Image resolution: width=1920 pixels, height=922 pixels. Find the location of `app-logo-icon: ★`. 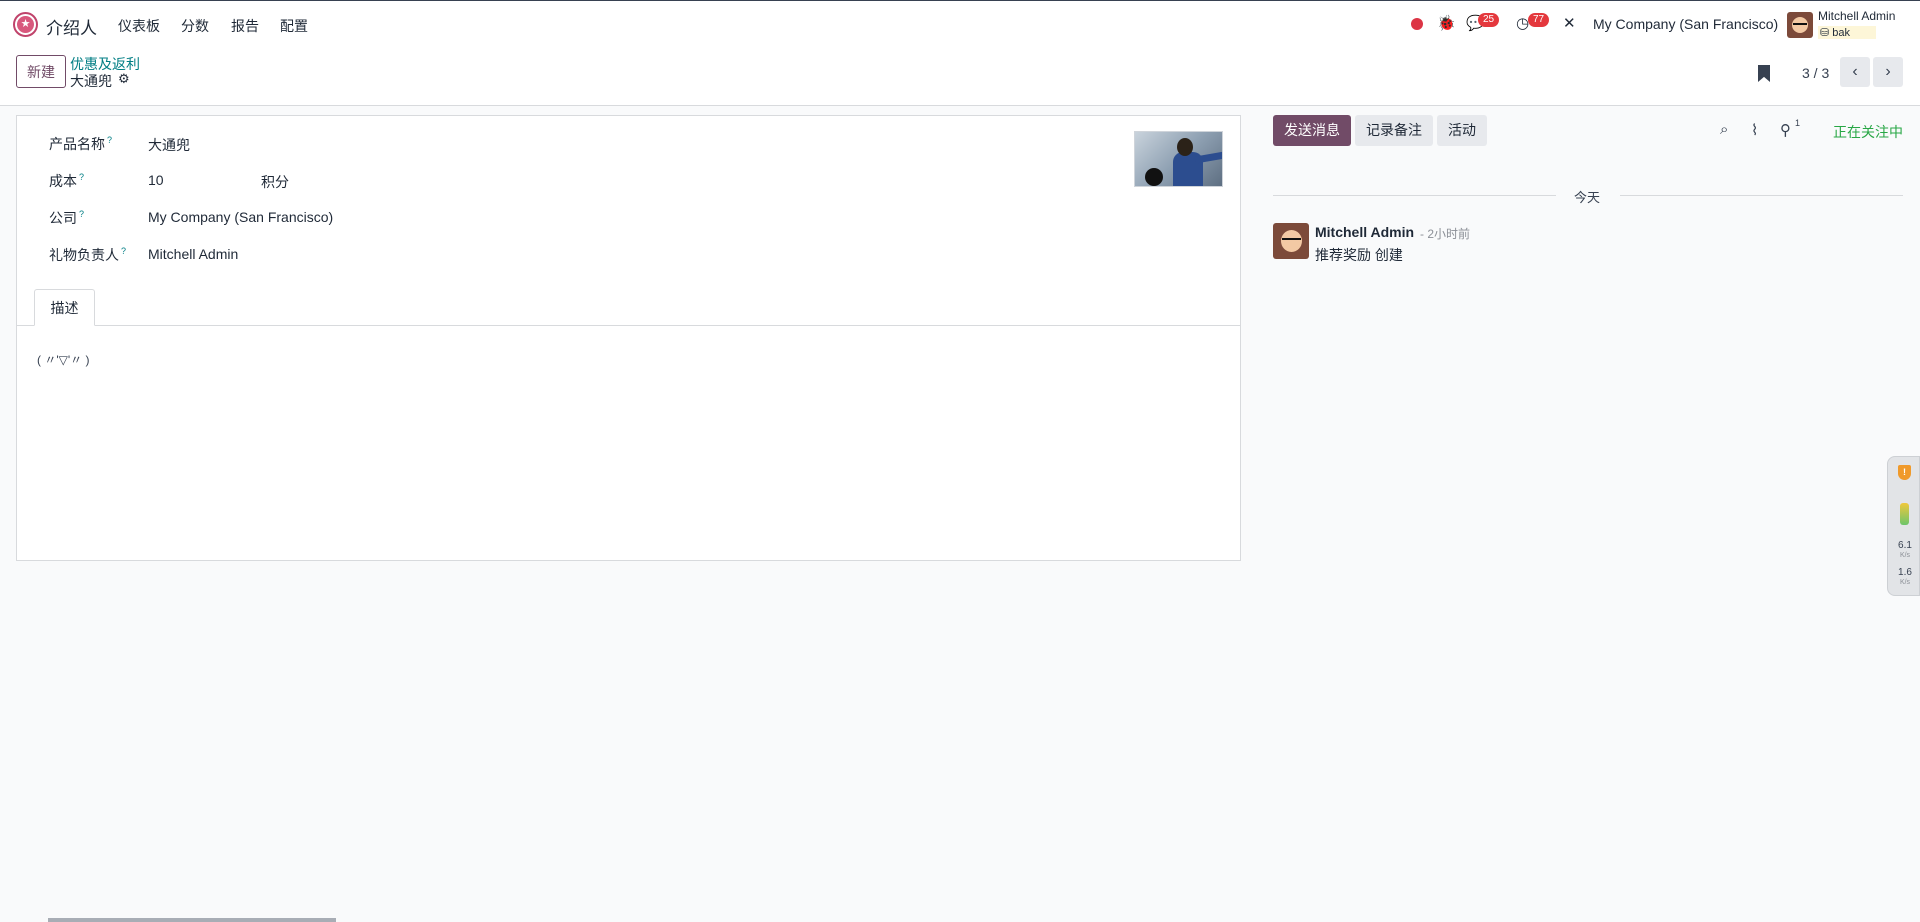

app-logo-icon: ★ is located at coordinates (25, 24).